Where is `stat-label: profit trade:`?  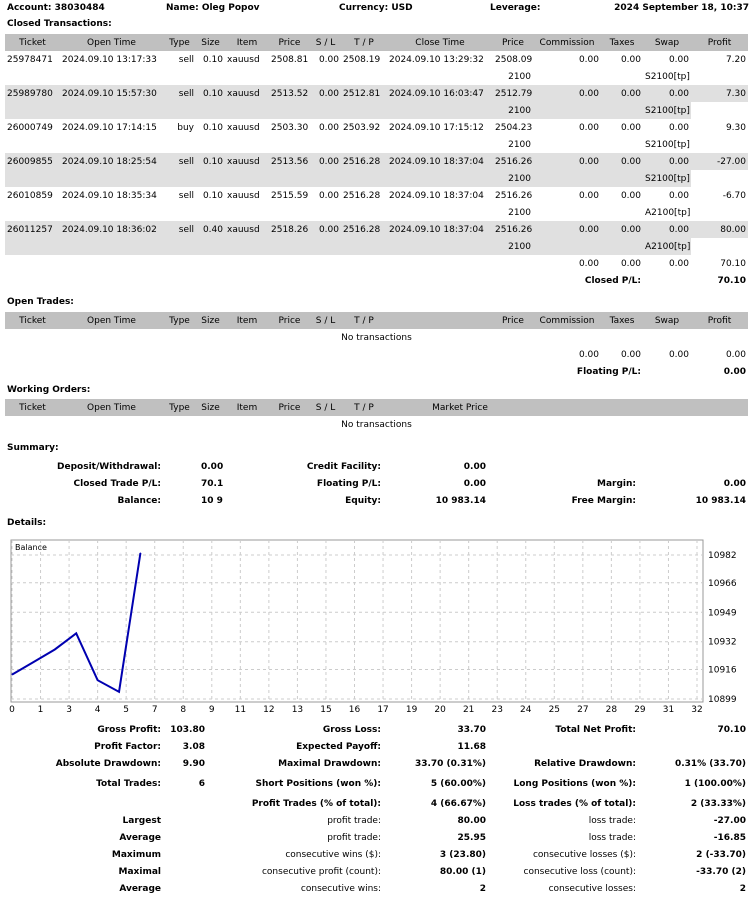
stat-label: profit trade: is located at coordinates (354, 837).